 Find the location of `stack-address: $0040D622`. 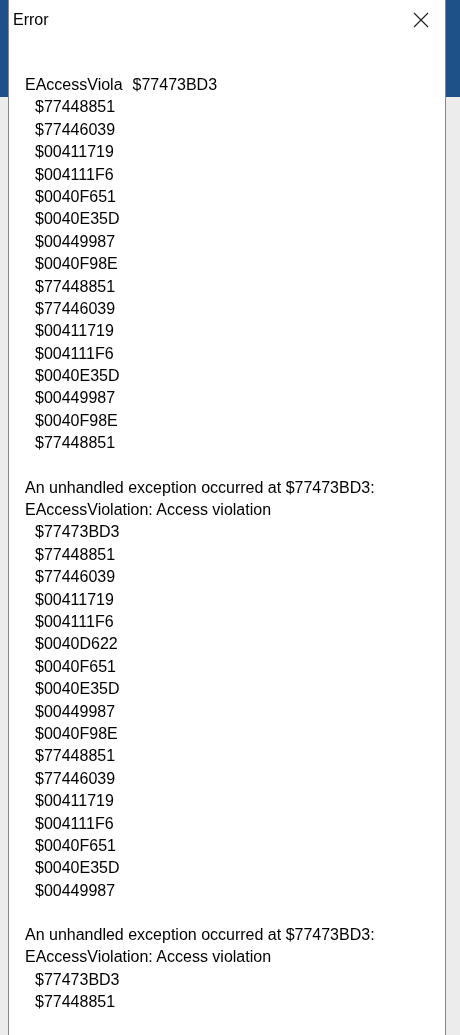

stack-address: $0040D622 is located at coordinates (76, 644).